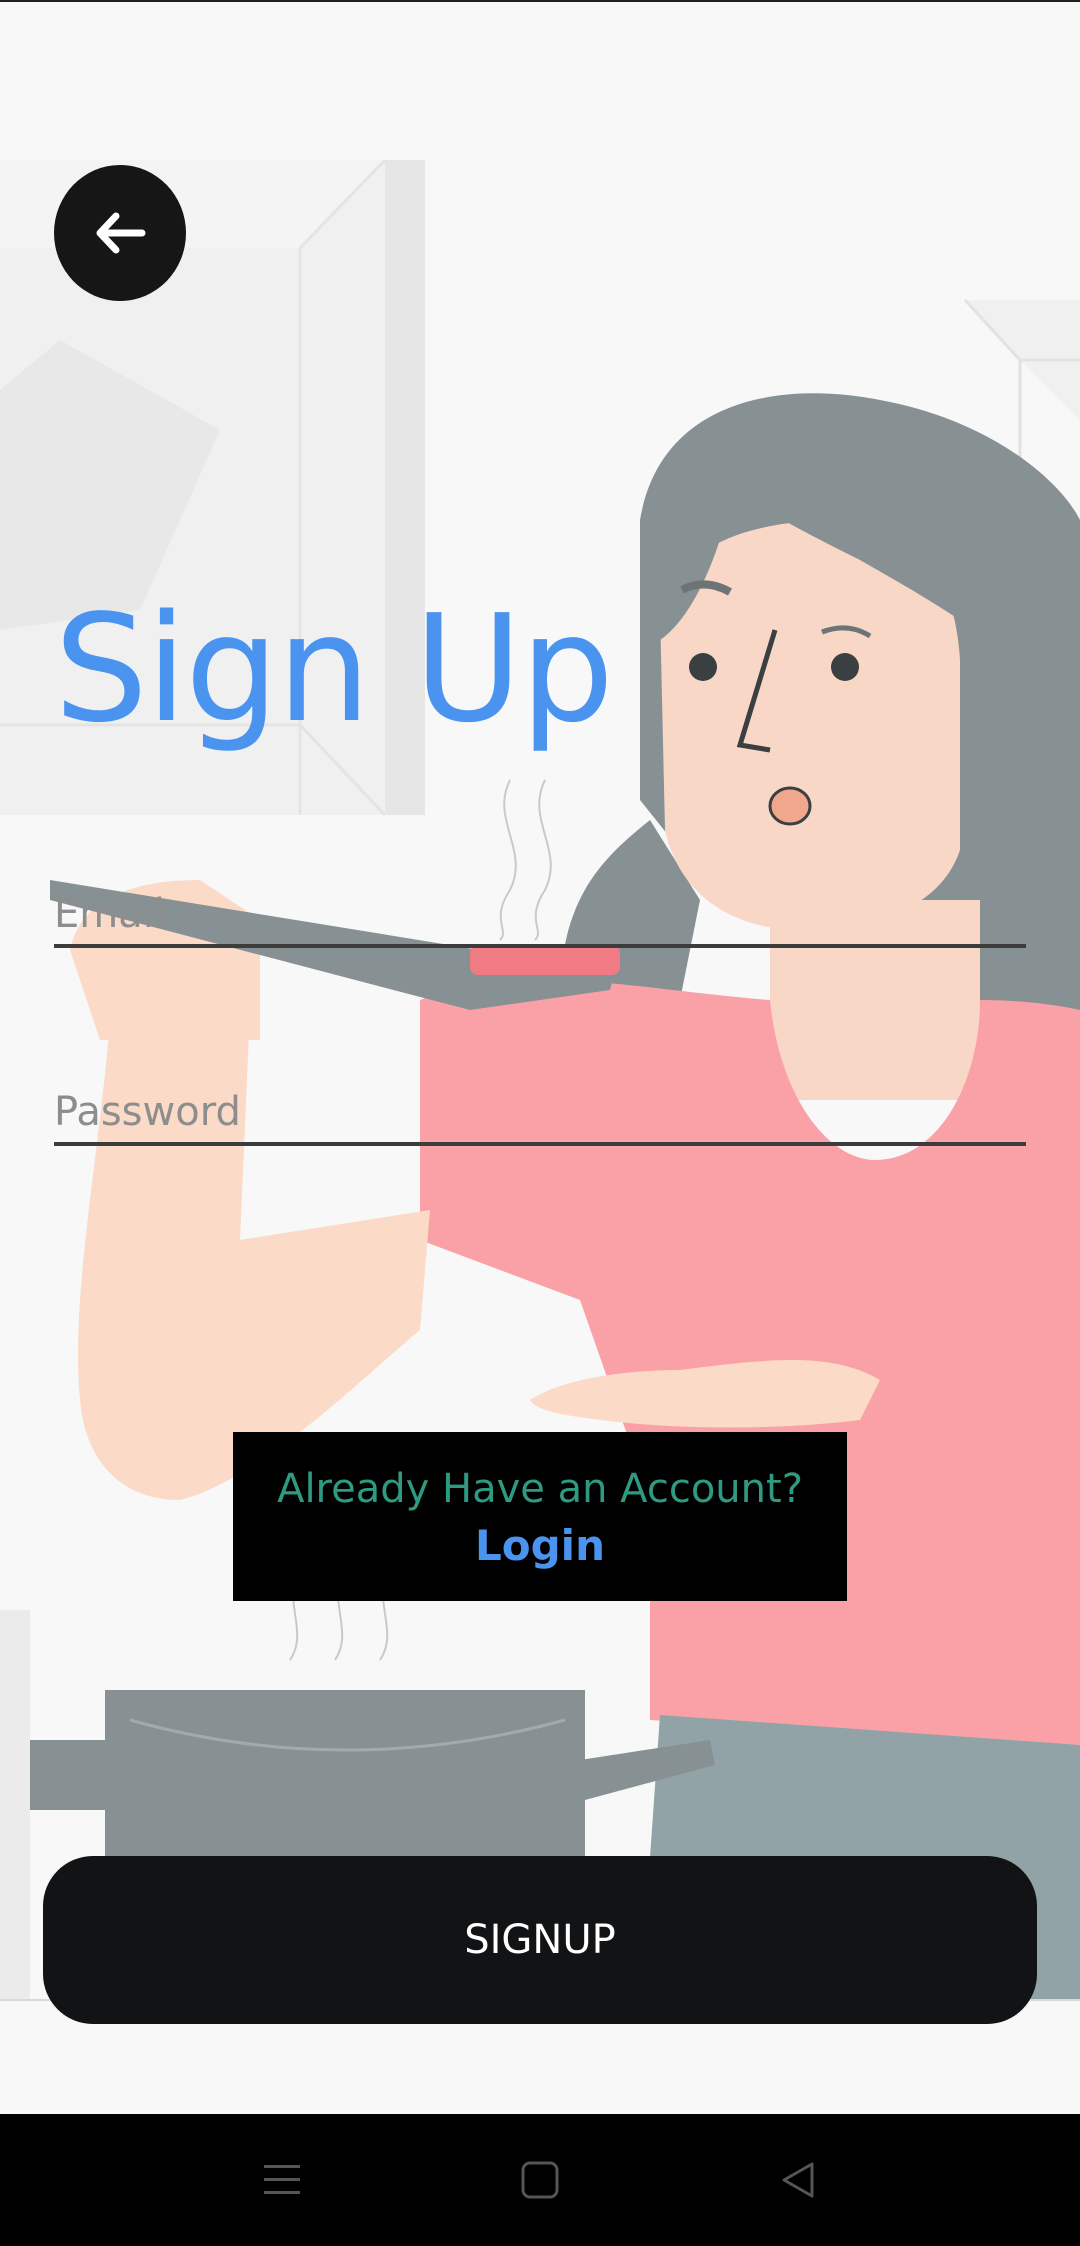 This screenshot has height=2246, width=1080. Describe the element at coordinates (540, 1940) in the screenshot. I see `signup-button: SIGNUP` at that location.